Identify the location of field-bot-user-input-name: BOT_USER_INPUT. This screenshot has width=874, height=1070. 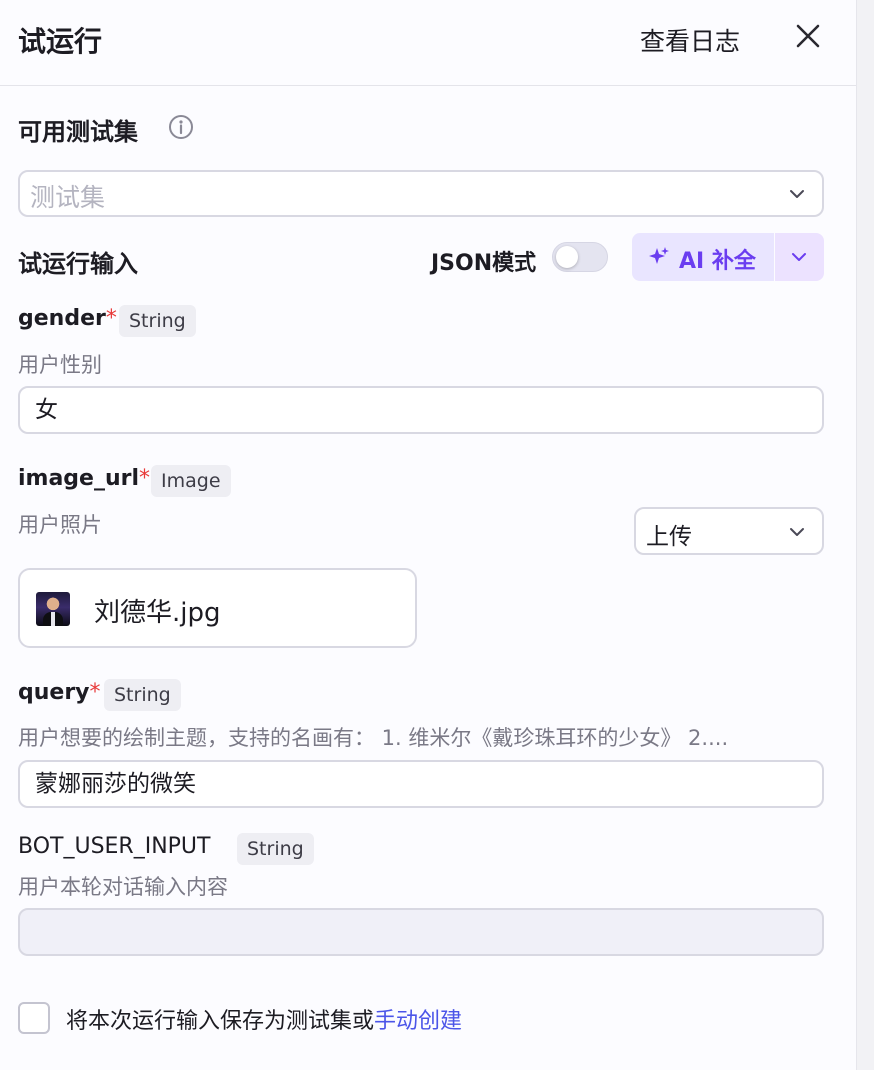
(114, 846).